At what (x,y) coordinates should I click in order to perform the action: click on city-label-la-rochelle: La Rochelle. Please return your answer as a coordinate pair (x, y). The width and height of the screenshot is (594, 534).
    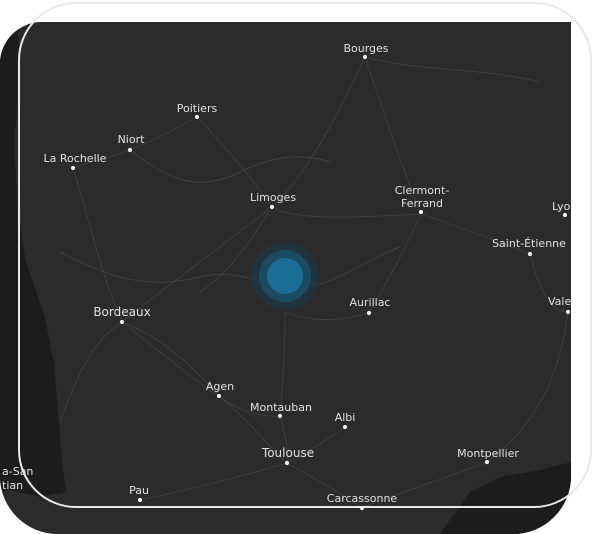
    Looking at the image, I should click on (75, 158).